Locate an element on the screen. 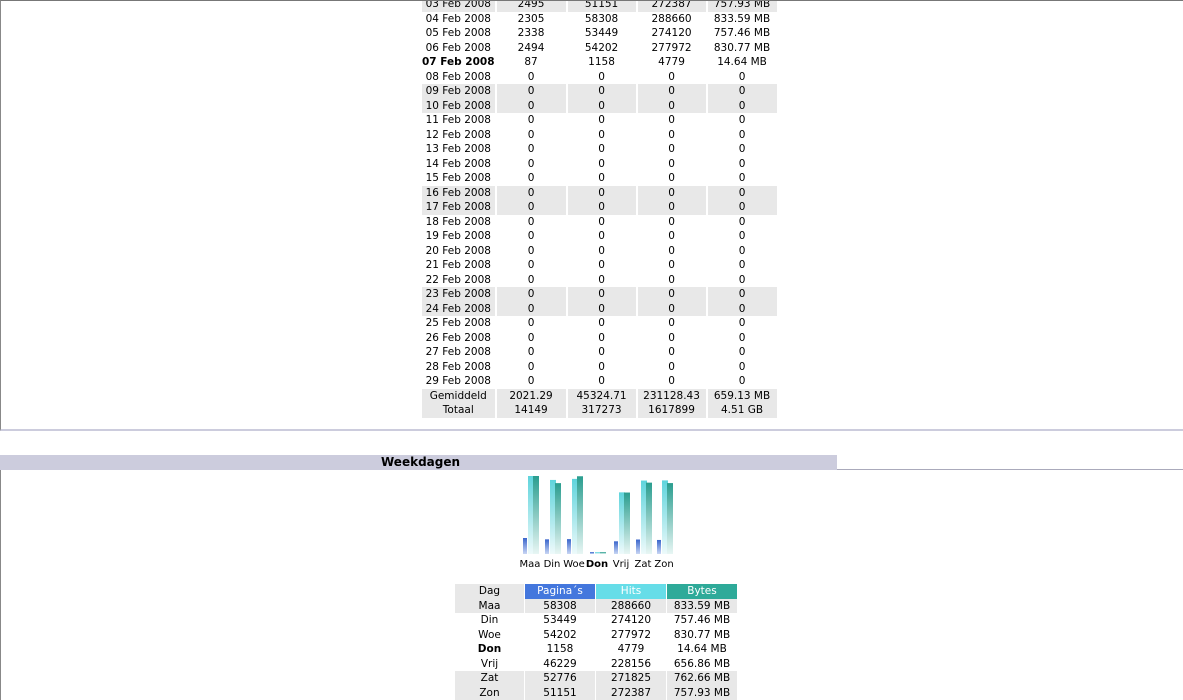 Image resolution: width=1183 pixels, height=700 pixels. cell-day: Don is located at coordinates (489, 649).